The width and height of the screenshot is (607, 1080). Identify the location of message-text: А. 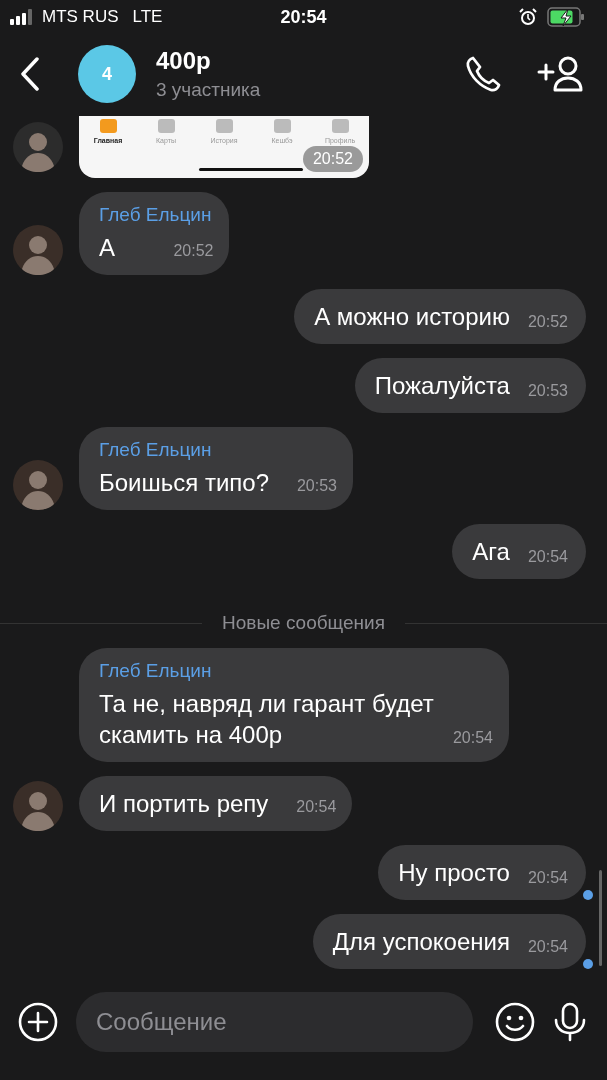
(107, 247).